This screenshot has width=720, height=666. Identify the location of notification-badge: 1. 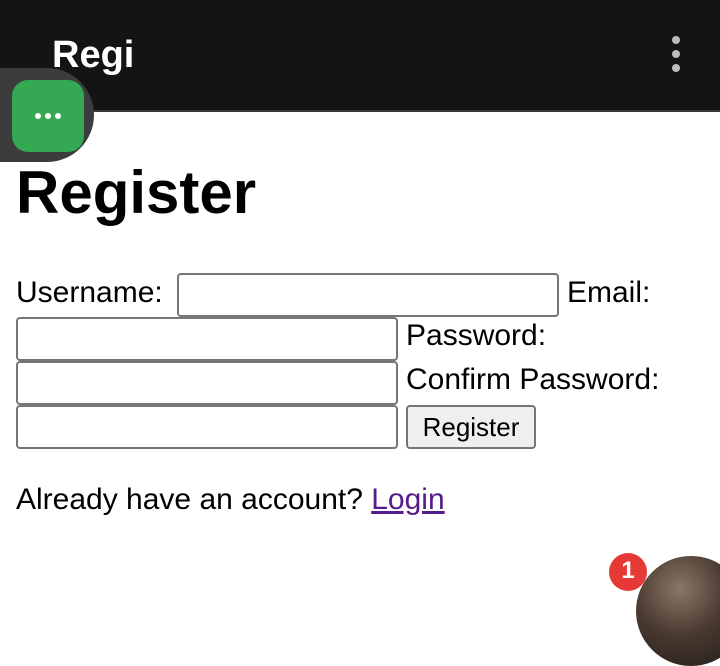
(628, 572).